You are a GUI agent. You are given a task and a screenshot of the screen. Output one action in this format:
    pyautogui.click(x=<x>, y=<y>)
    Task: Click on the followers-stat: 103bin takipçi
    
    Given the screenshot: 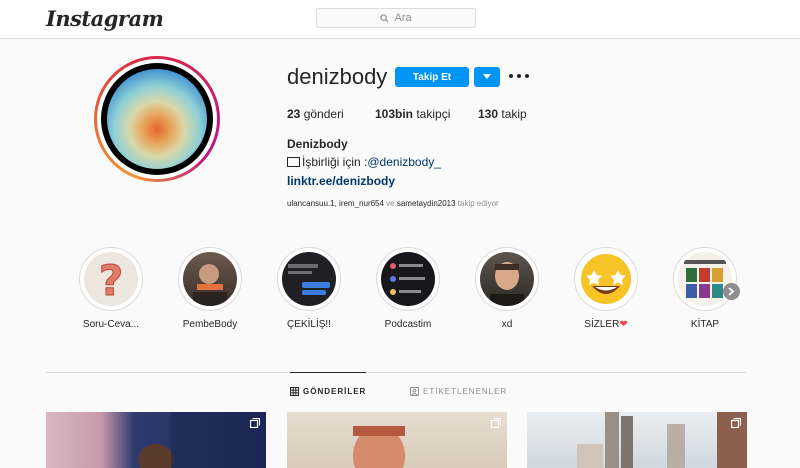 What is the action you would take?
    pyautogui.click(x=412, y=114)
    